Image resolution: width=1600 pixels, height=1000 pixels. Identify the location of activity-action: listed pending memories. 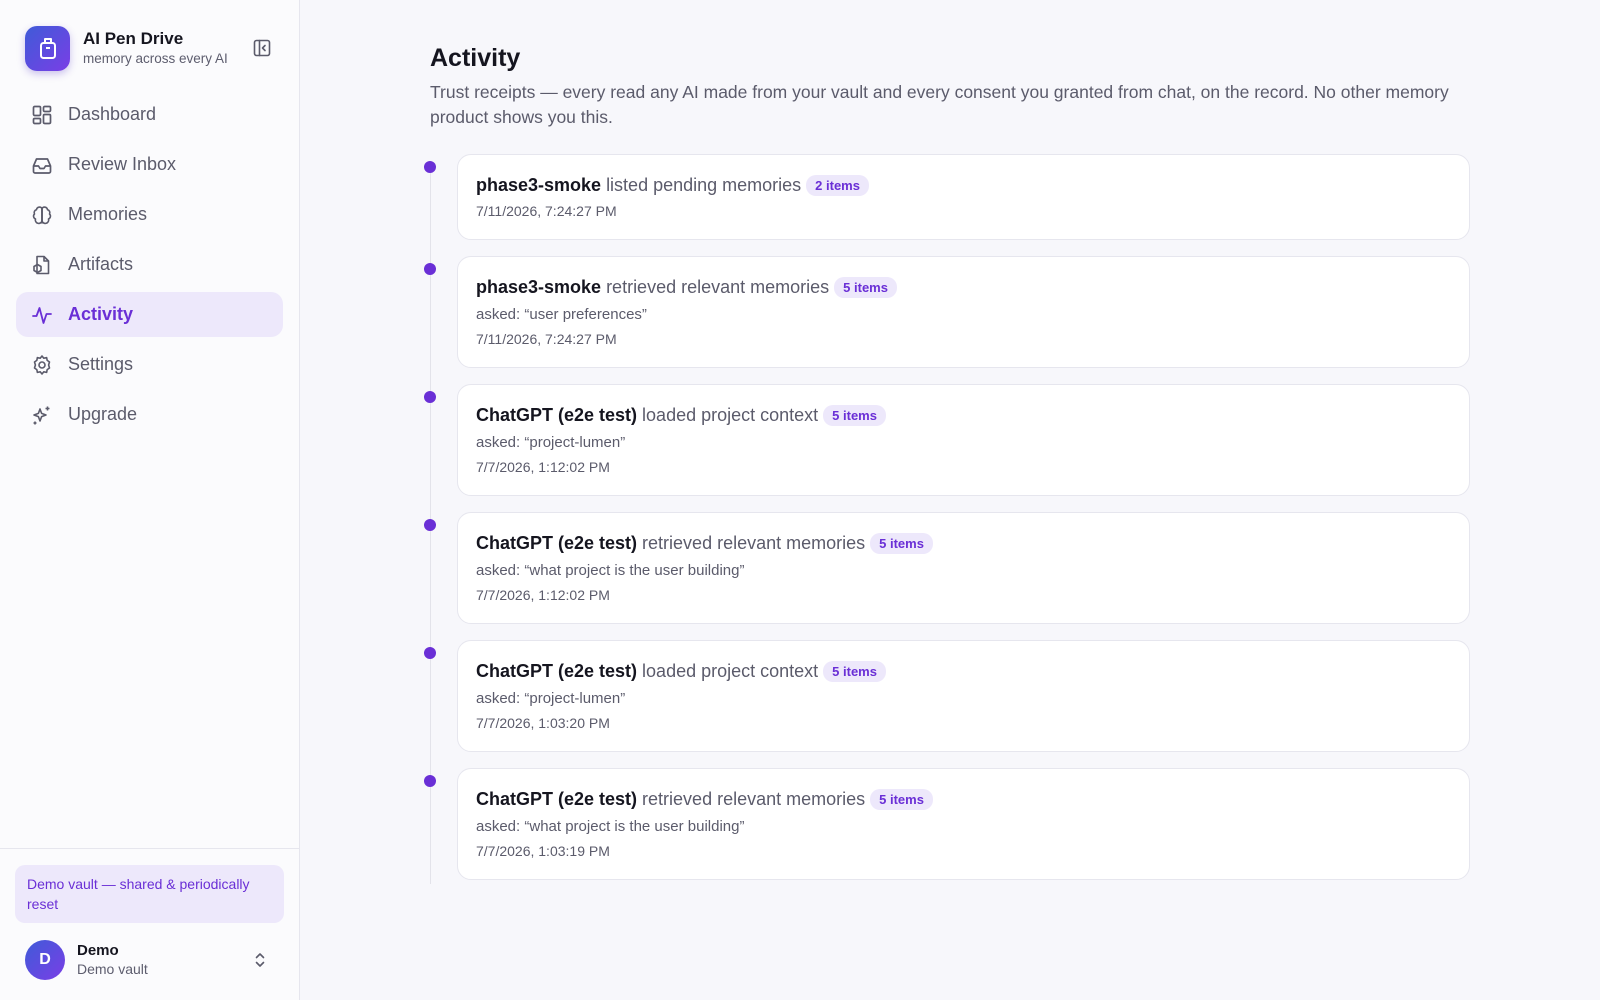
(704, 185).